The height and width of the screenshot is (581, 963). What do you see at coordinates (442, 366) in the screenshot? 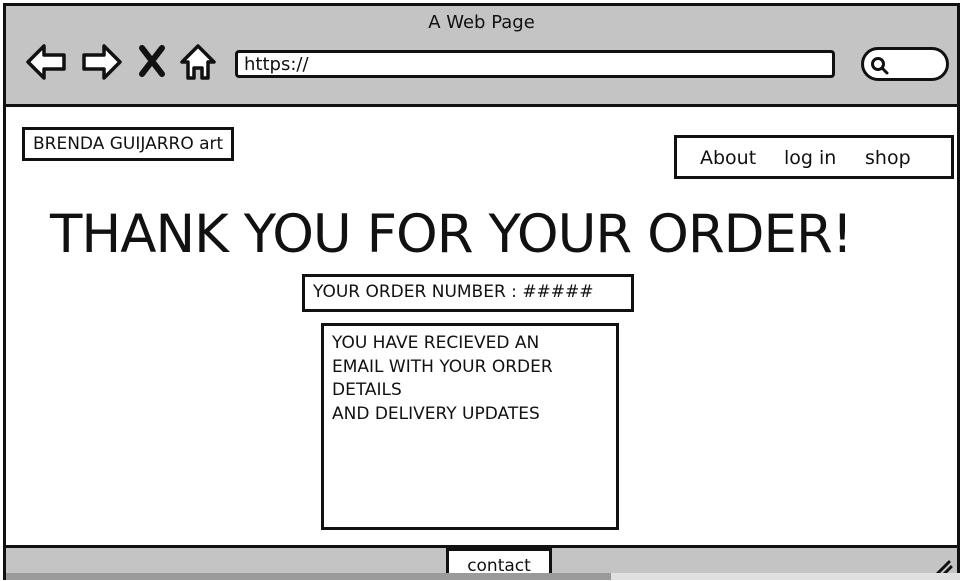
I see `message-line: EMAIL WITH YOUR ORDER` at bounding box center [442, 366].